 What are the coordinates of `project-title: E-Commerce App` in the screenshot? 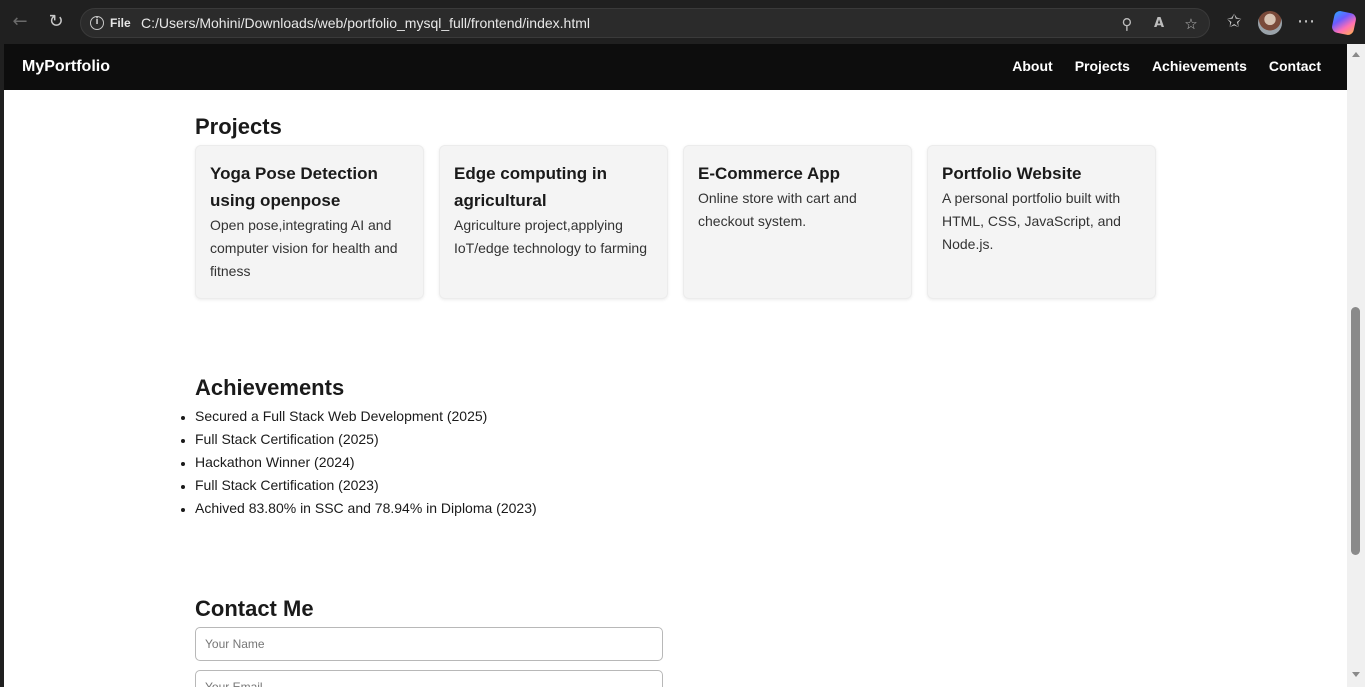 It's located at (769, 173).